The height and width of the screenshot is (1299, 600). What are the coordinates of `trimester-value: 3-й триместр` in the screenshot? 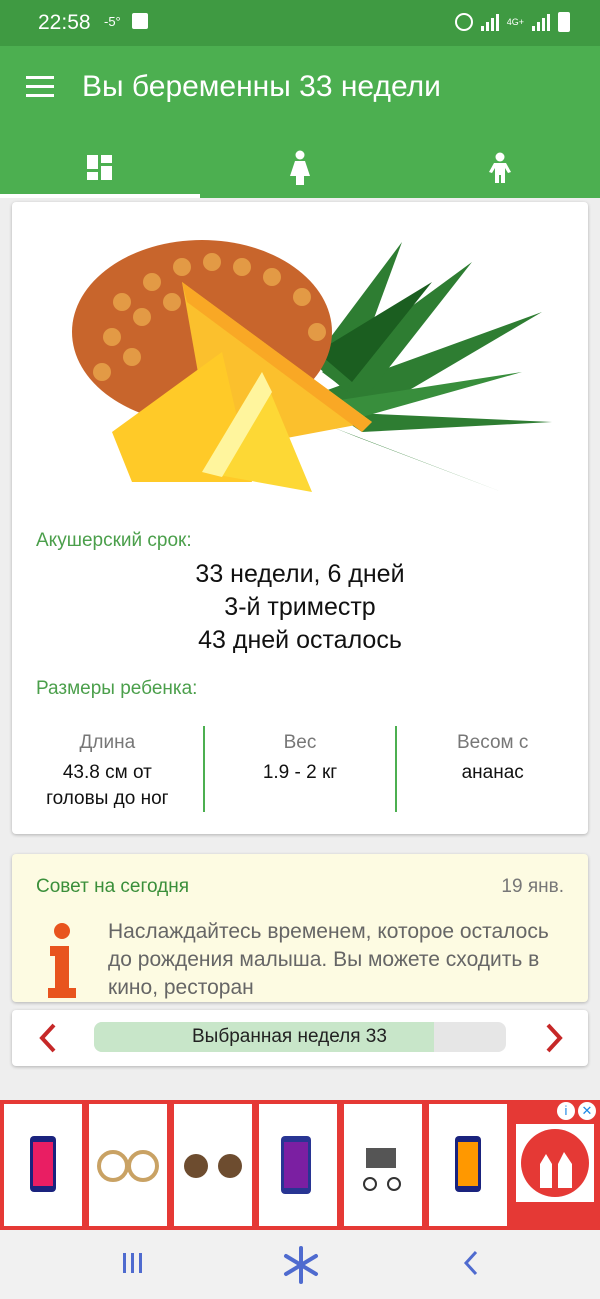 It's located at (300, 607).